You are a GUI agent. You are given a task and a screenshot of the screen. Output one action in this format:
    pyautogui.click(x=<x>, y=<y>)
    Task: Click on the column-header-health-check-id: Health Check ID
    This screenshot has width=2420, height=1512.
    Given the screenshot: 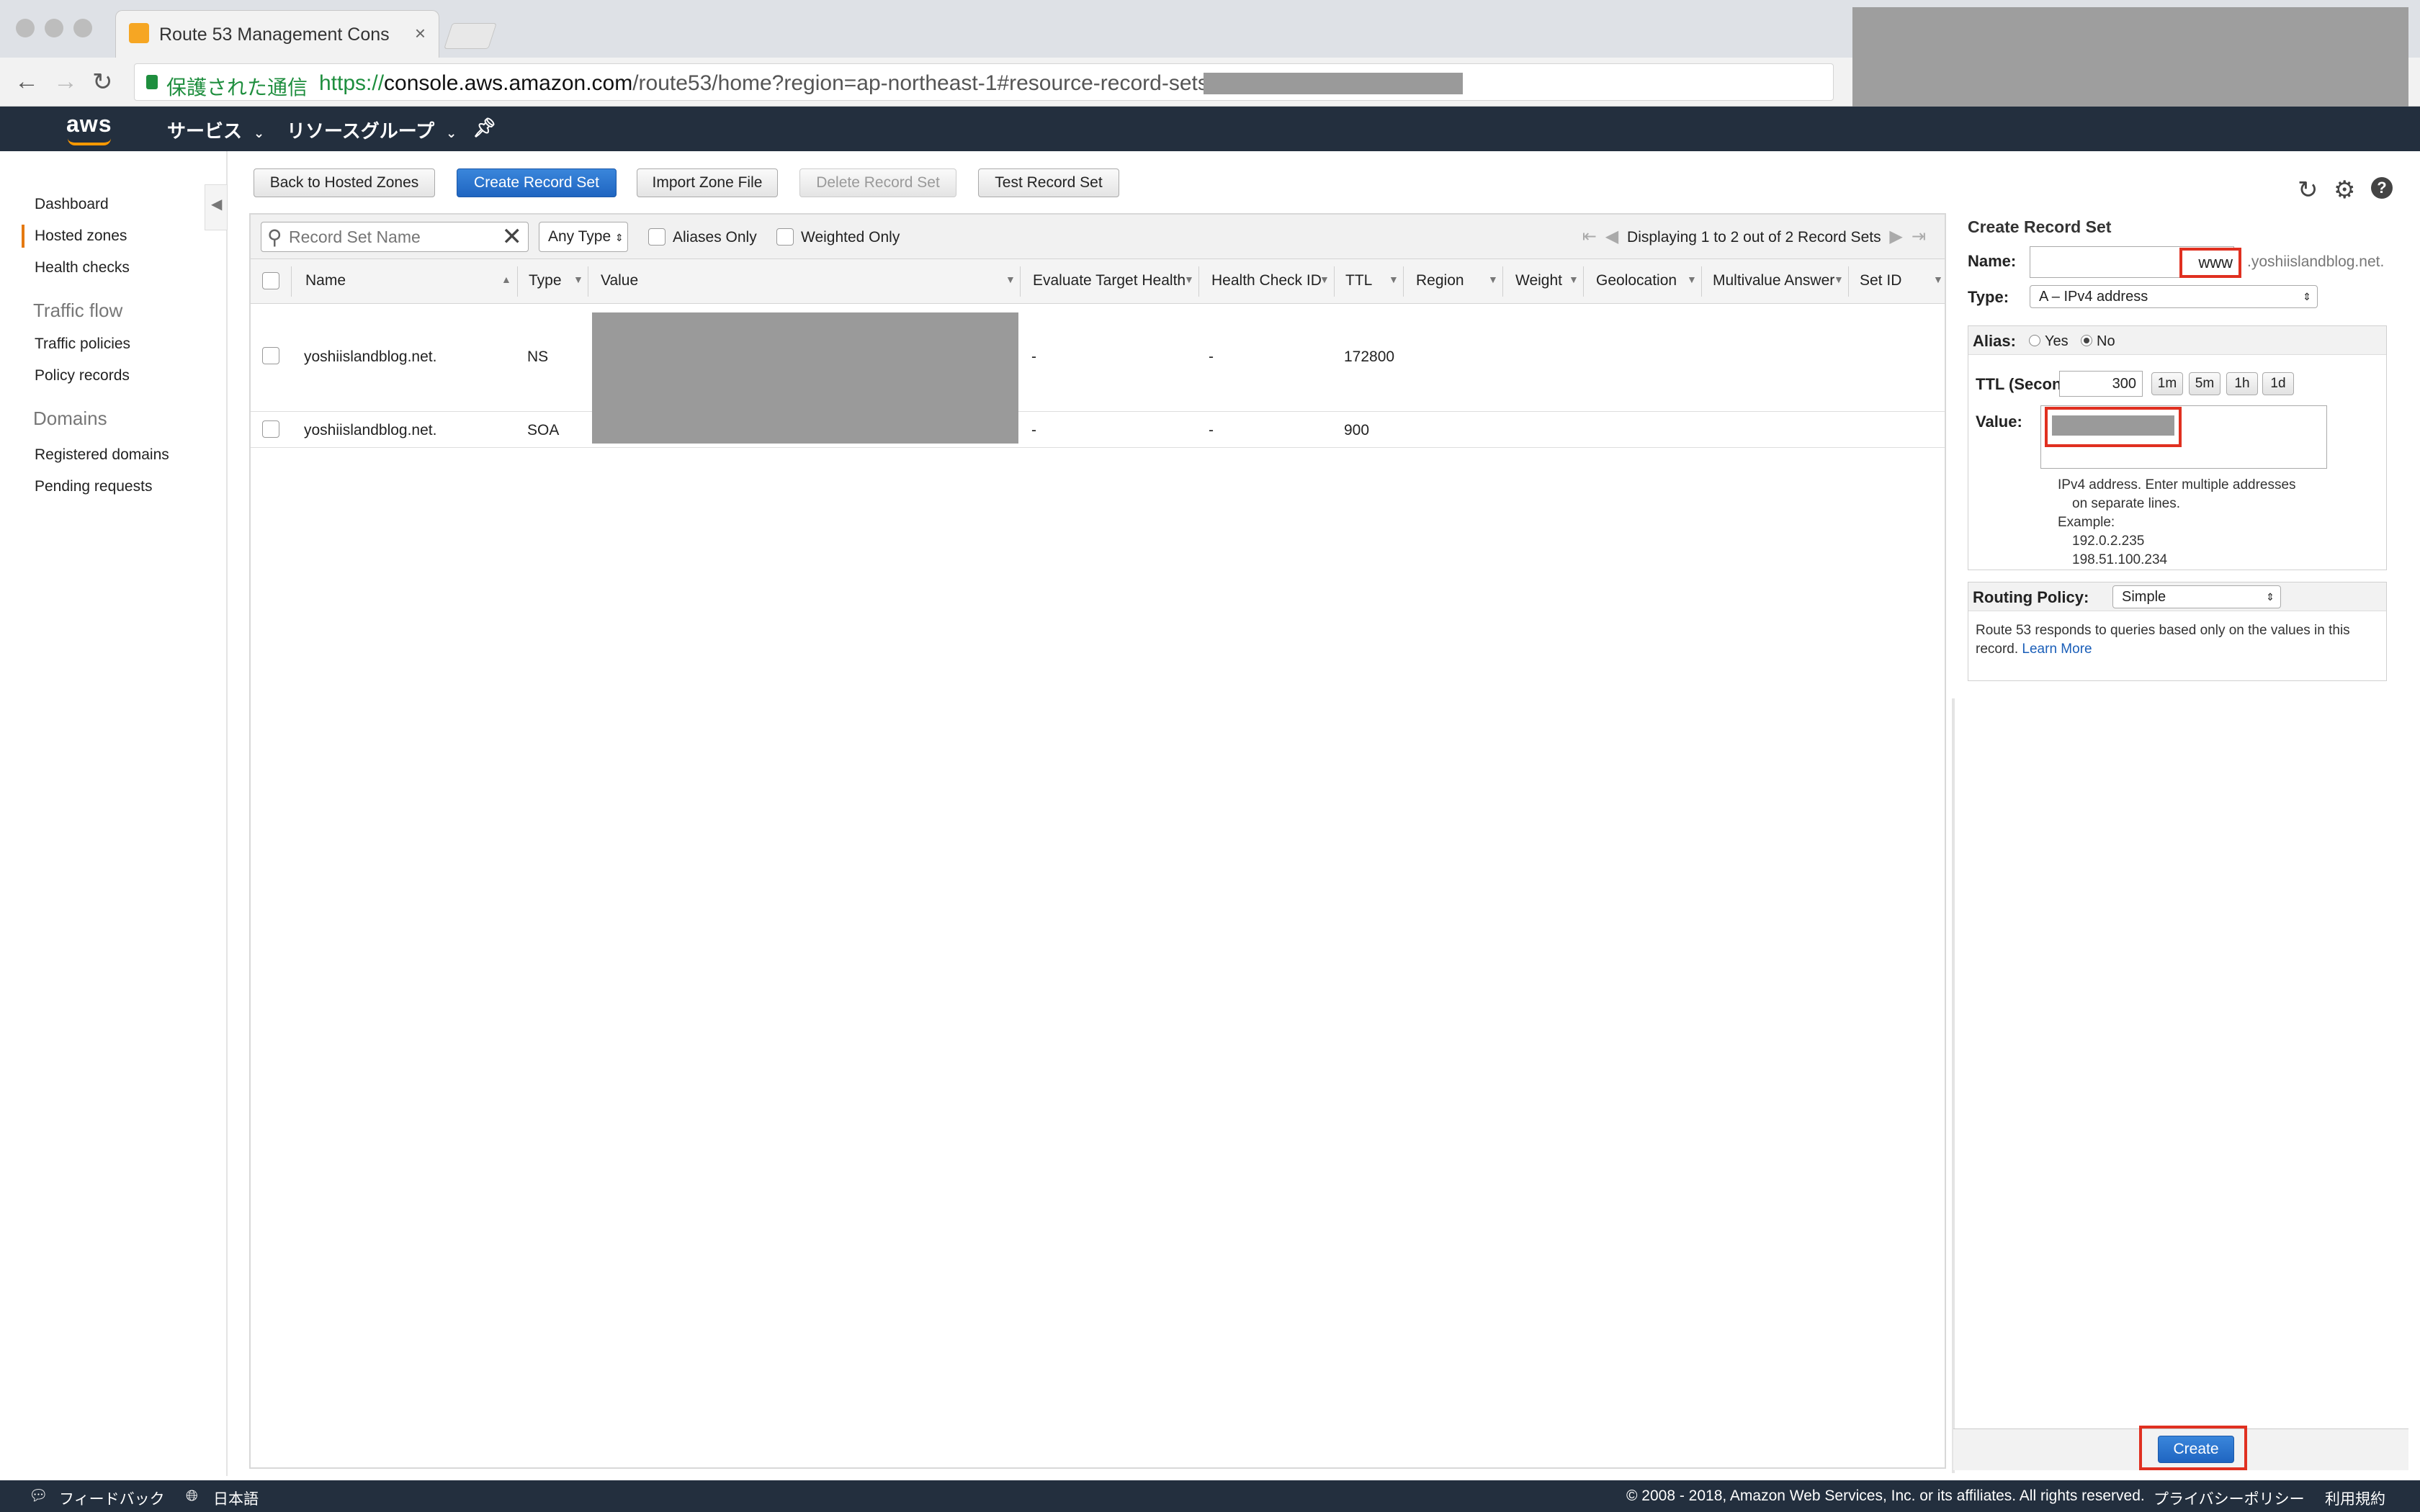 What is the action you would take?
    pyautogui.click(x=1266, y=280)
    